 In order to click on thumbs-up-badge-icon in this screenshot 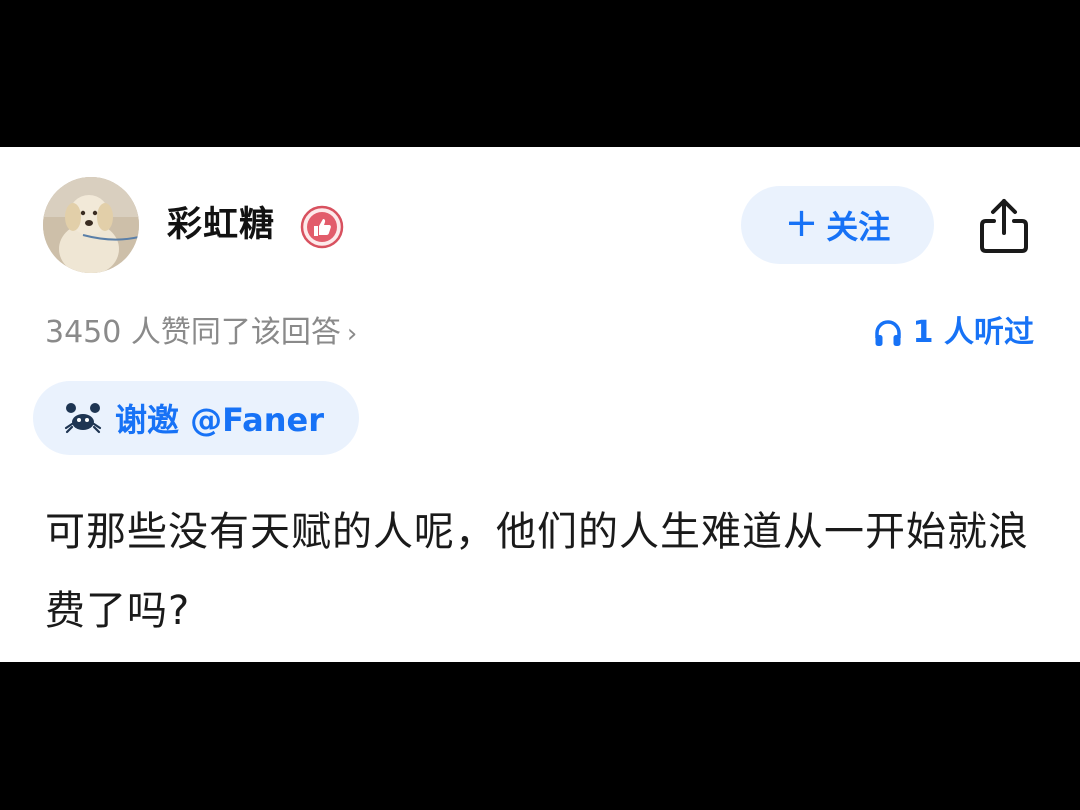, I will do `click(322, 227)`.